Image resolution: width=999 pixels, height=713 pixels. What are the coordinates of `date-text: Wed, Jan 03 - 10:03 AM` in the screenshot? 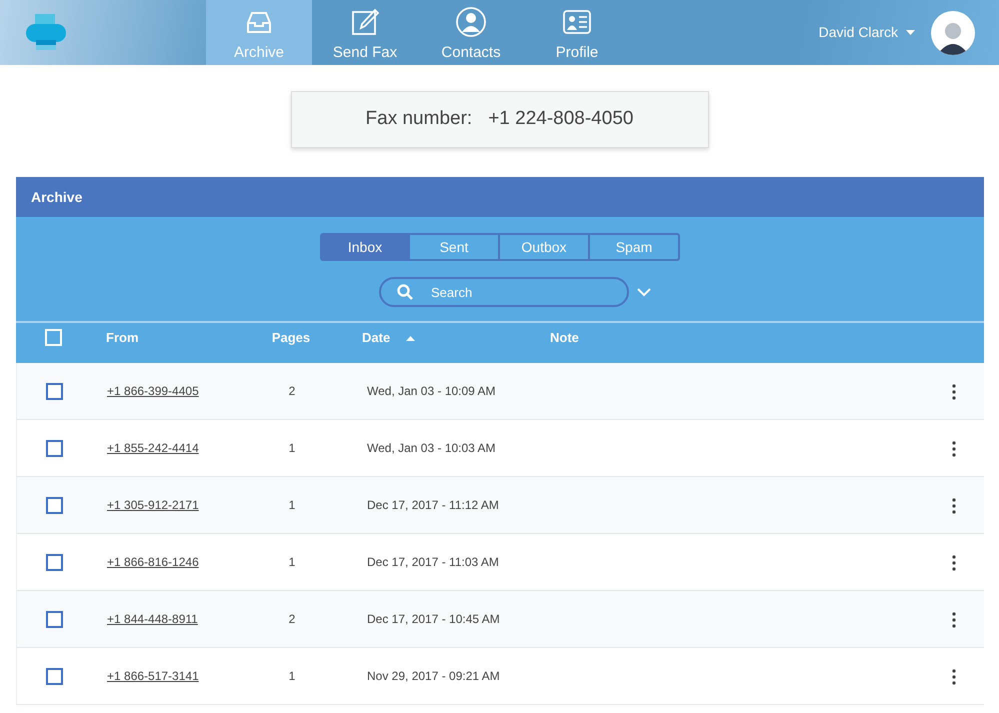 It's located at (431, 448).